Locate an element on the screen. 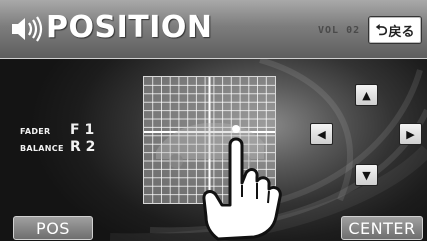 The height and width of the screenshot is (241, 427). back-button: ⮌ 戻る is located at coordinates (395, 30).